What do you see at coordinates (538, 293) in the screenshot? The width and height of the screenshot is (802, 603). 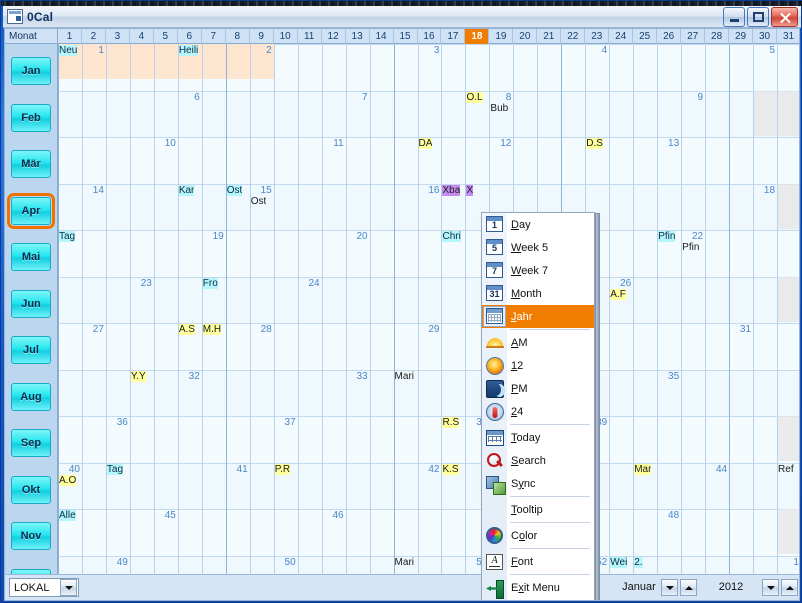 I see `menu-item-month: 31 Month` at bounding box center [538, 293].